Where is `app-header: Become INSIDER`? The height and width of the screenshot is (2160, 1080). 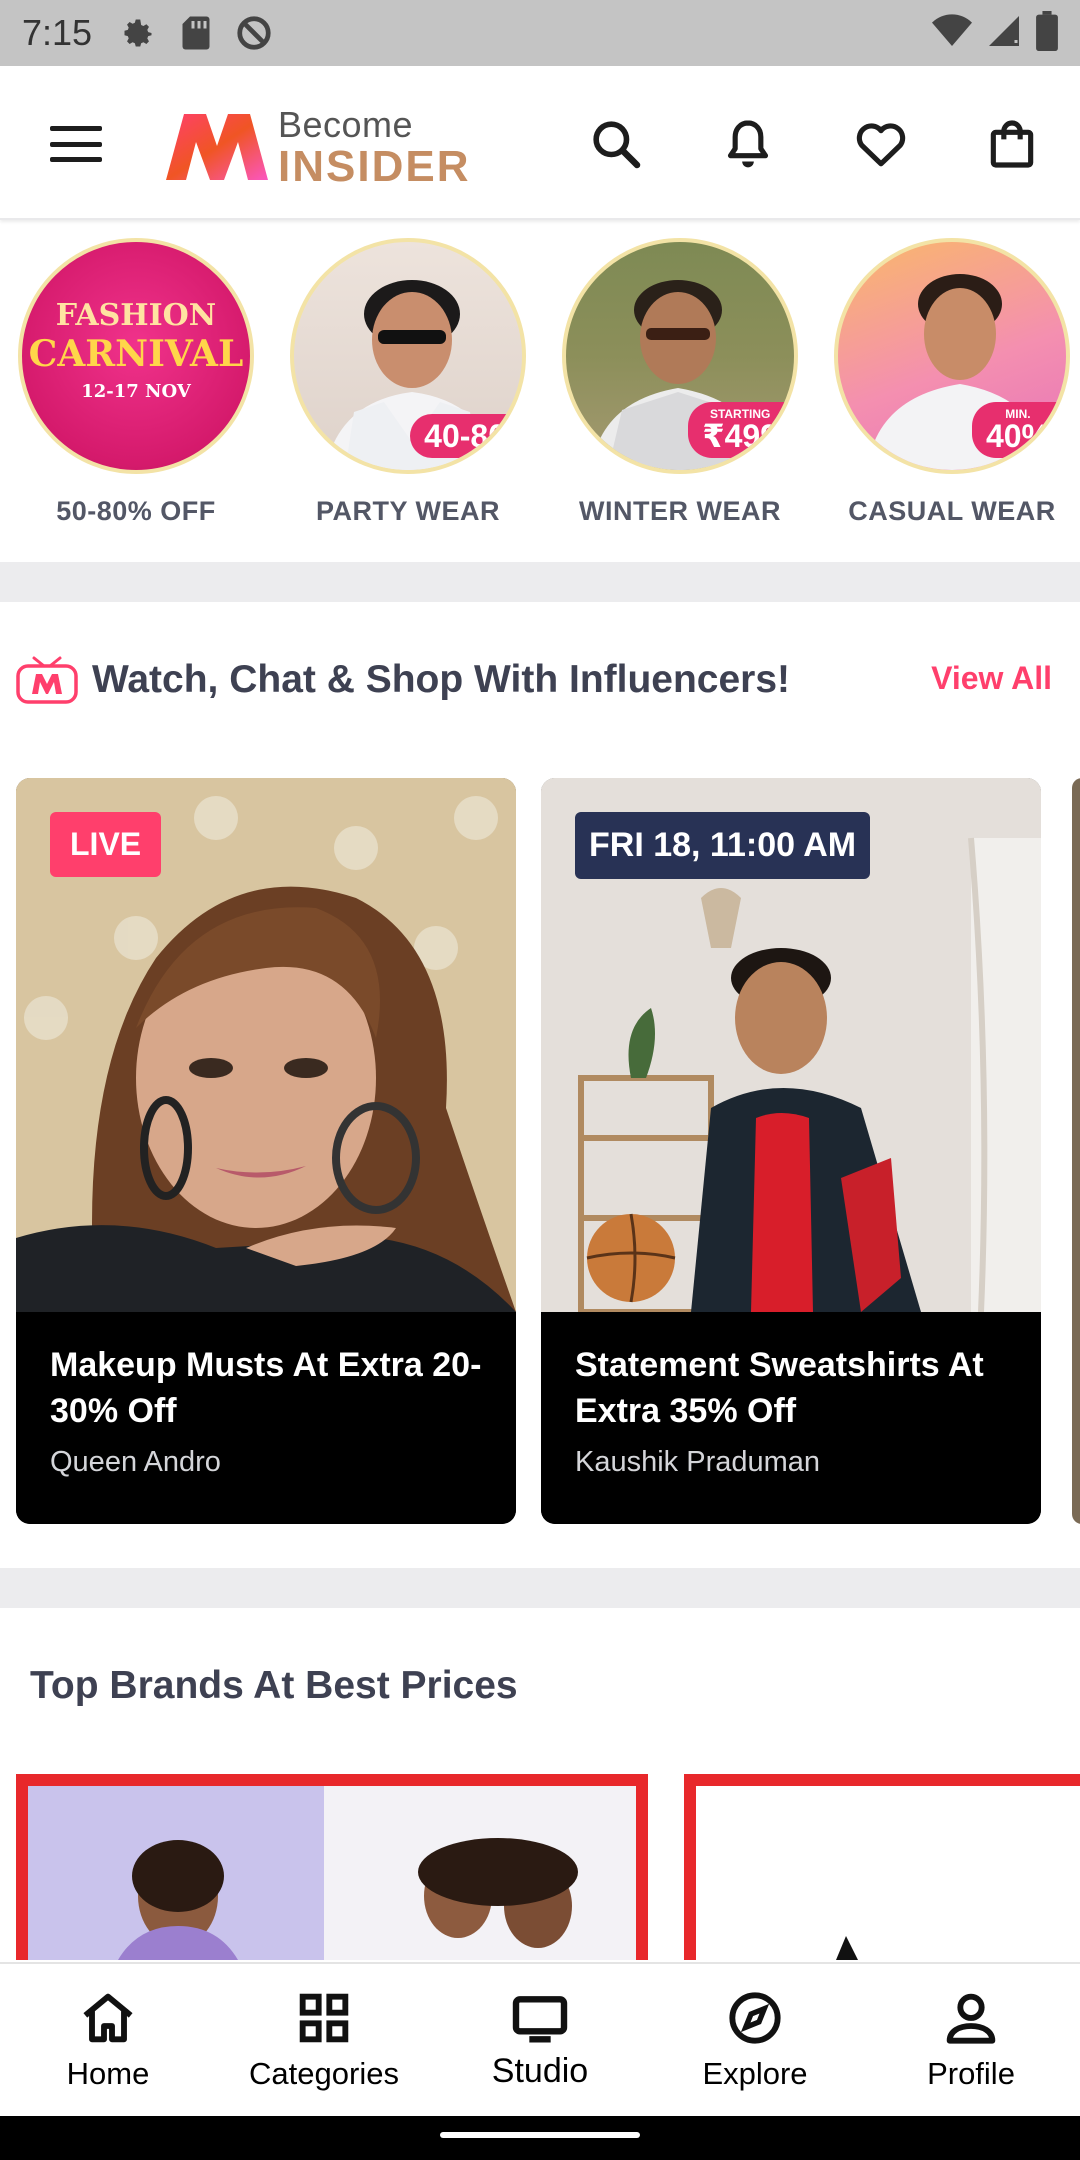
app-header: Become INSIDER is located at coordinates (540, 143).